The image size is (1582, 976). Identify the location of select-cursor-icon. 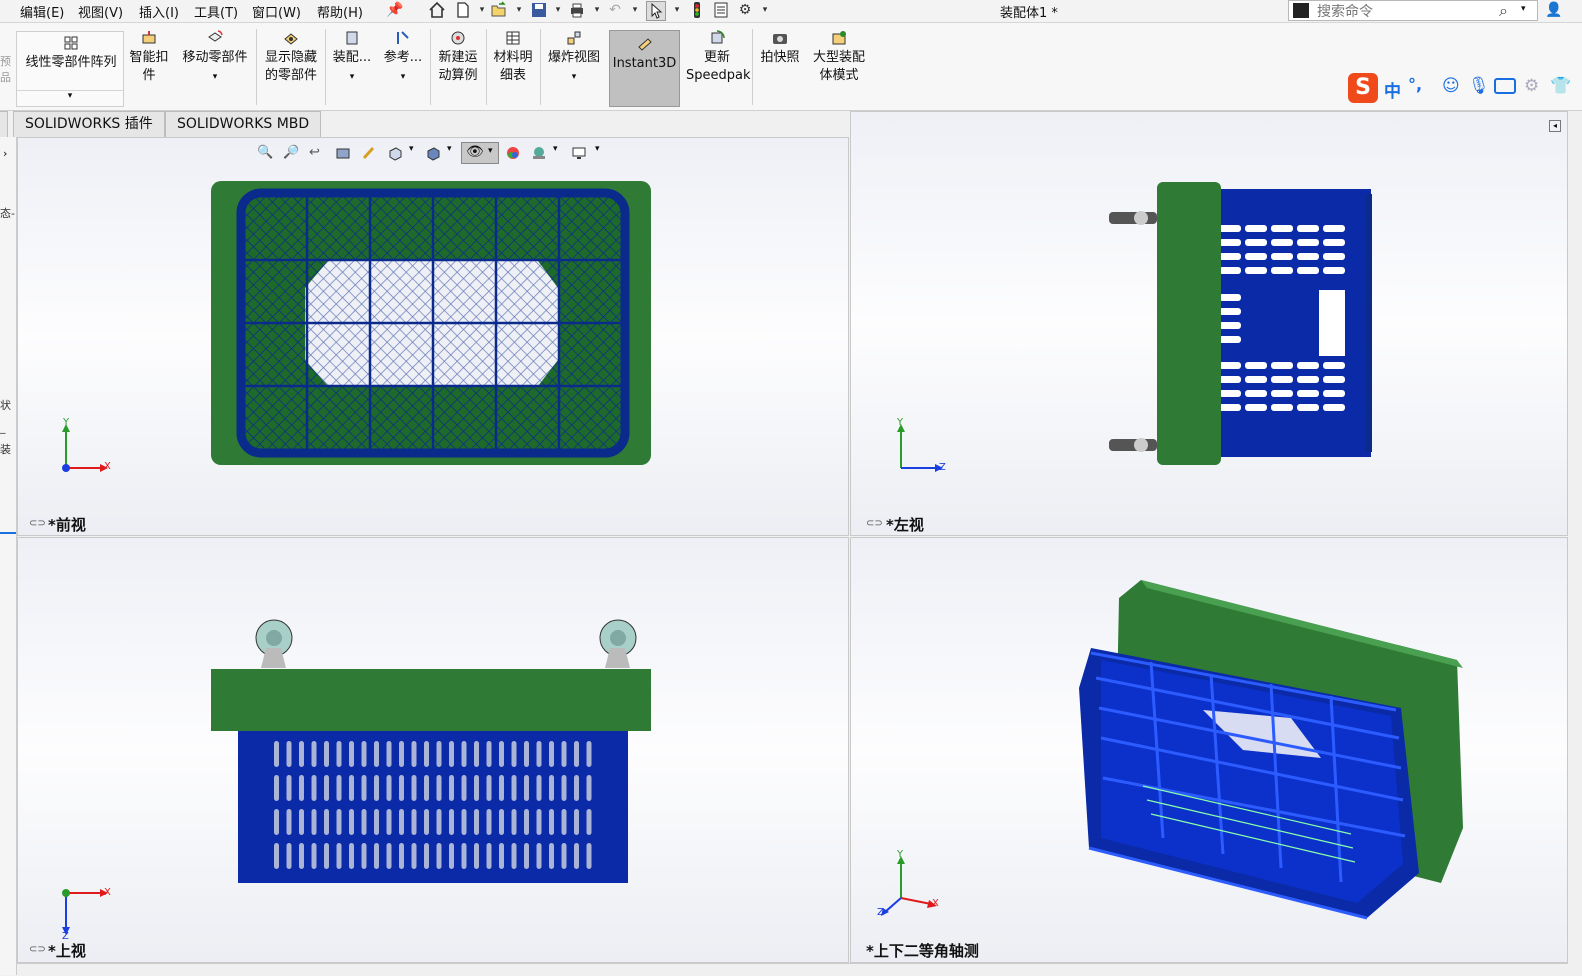
(656, 11).